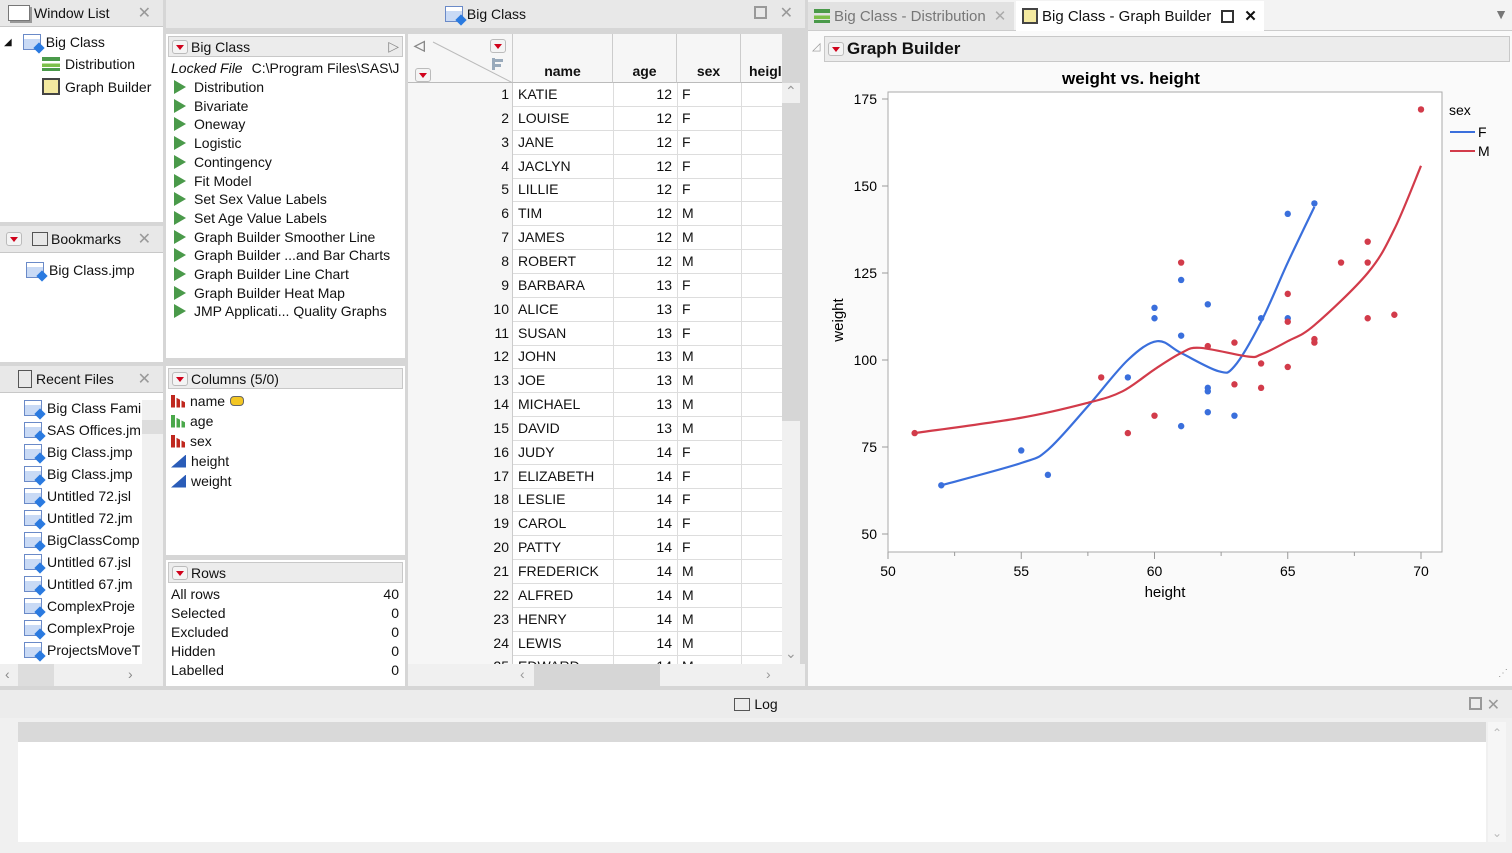 This screenshot has height=853, width=1512. Describe the element at coordinates (208, 401) in the screenshot. I see `column-item-name: name` at that location.